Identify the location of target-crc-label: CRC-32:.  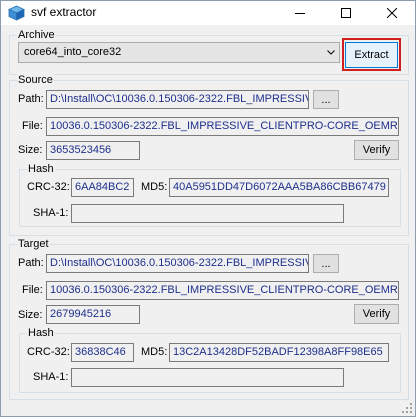
(48, 352).